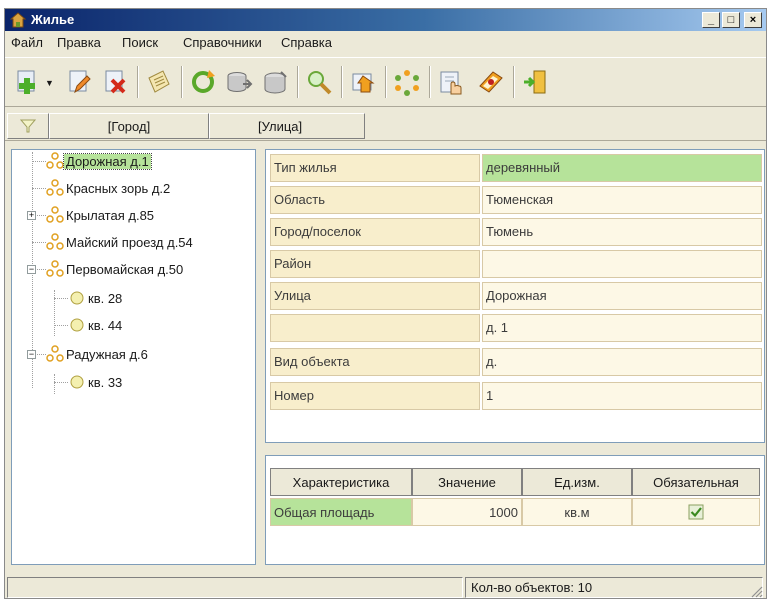 The height and width of the screenshot is (601, 769). What do you see at coordinates (27, 42) in the screenshot?
I see `menu-file: Файл` at bounding box center [27, 42].